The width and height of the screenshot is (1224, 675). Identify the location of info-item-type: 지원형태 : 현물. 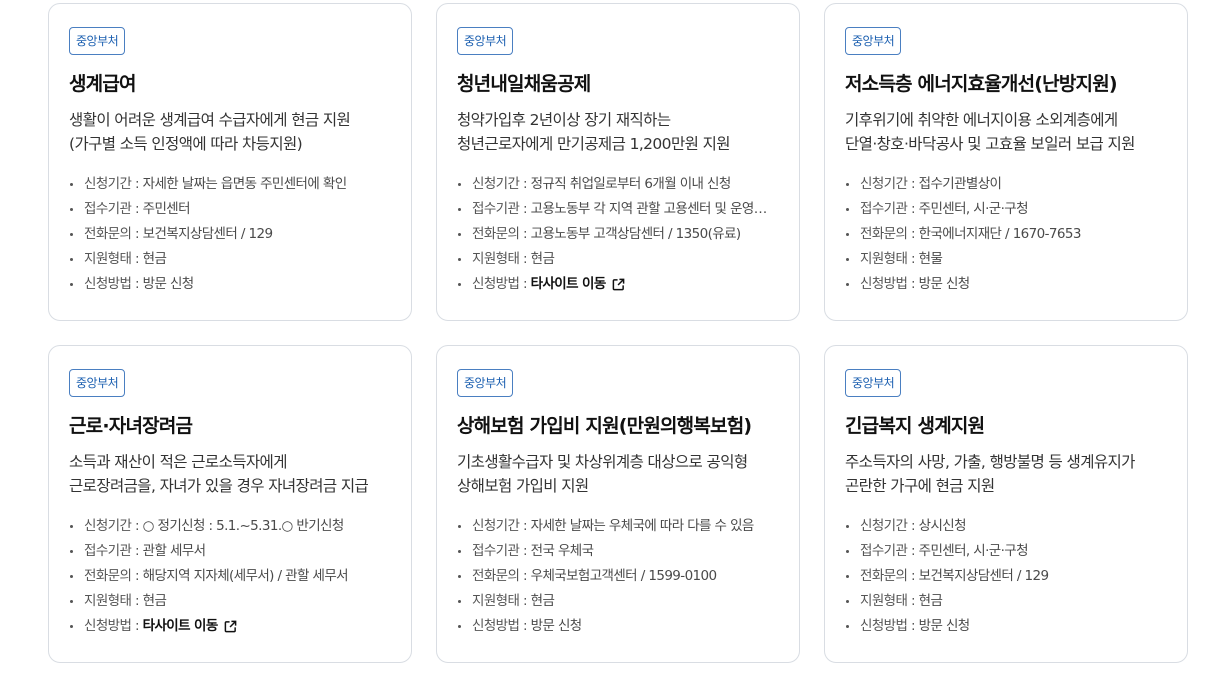
(1005, 259).